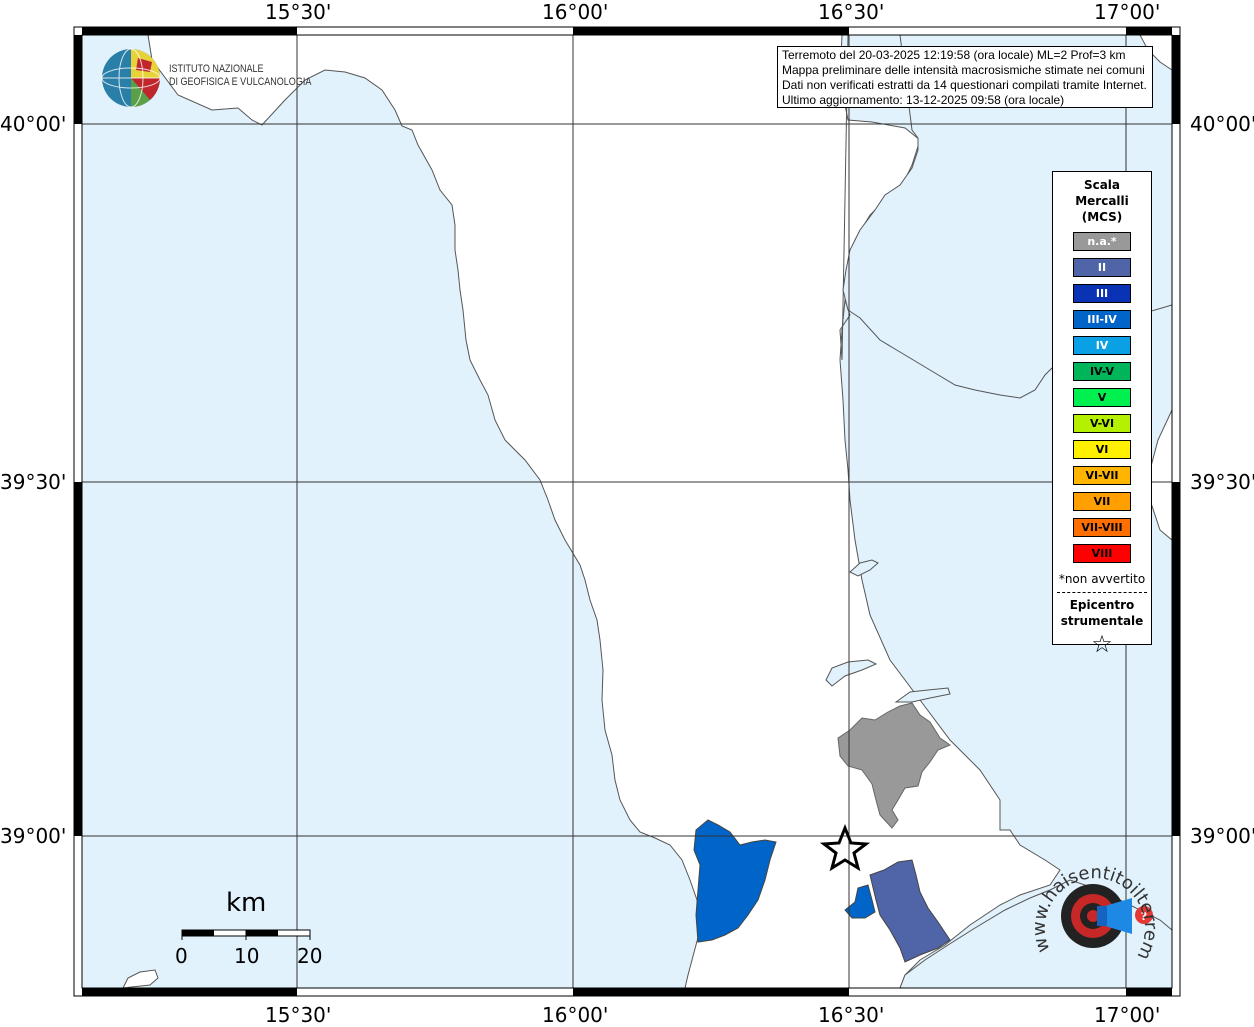 This screenshot has height=1027, width=1254. Describe the element at coordinates (1102, 613) in the screenshot. I see `legend-epicenter-label: Epicentro strumentale` at that location.